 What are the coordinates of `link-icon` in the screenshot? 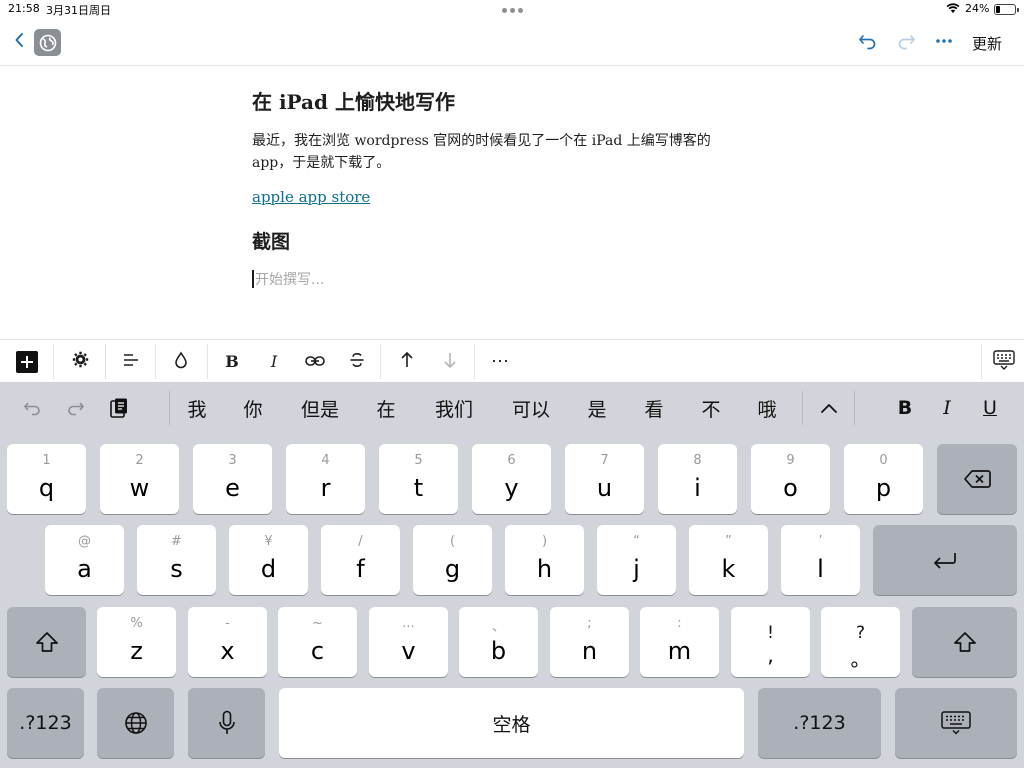 It's located at (315, 361).